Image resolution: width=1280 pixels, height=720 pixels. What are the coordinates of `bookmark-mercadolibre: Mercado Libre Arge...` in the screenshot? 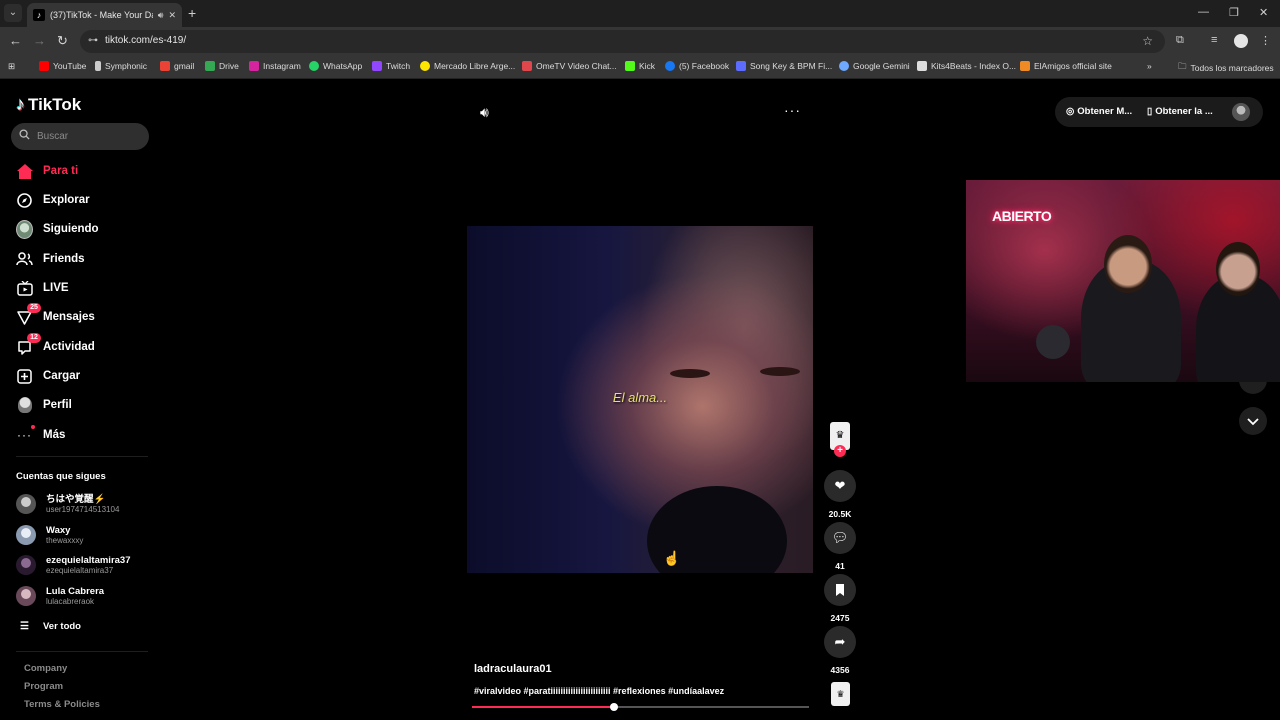 It's located at (467, 66).